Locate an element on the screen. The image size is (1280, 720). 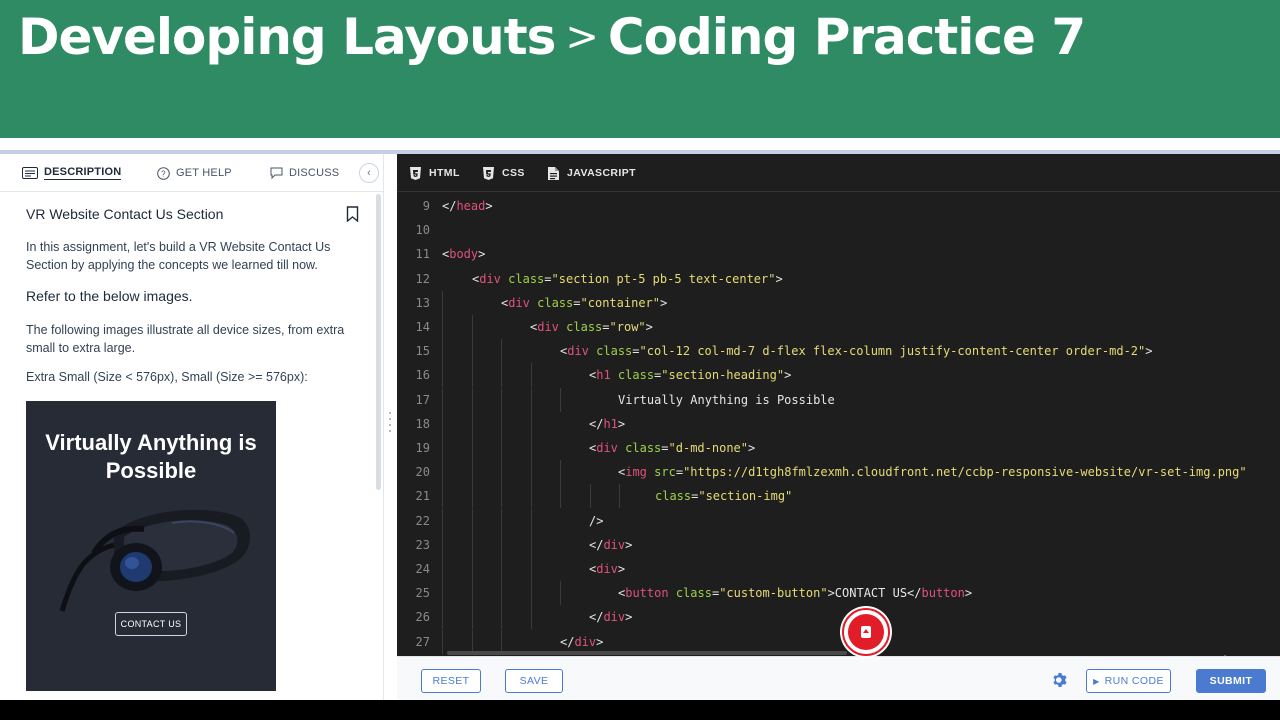
code-text: class="section-img" is located at coordinates (724, 496).